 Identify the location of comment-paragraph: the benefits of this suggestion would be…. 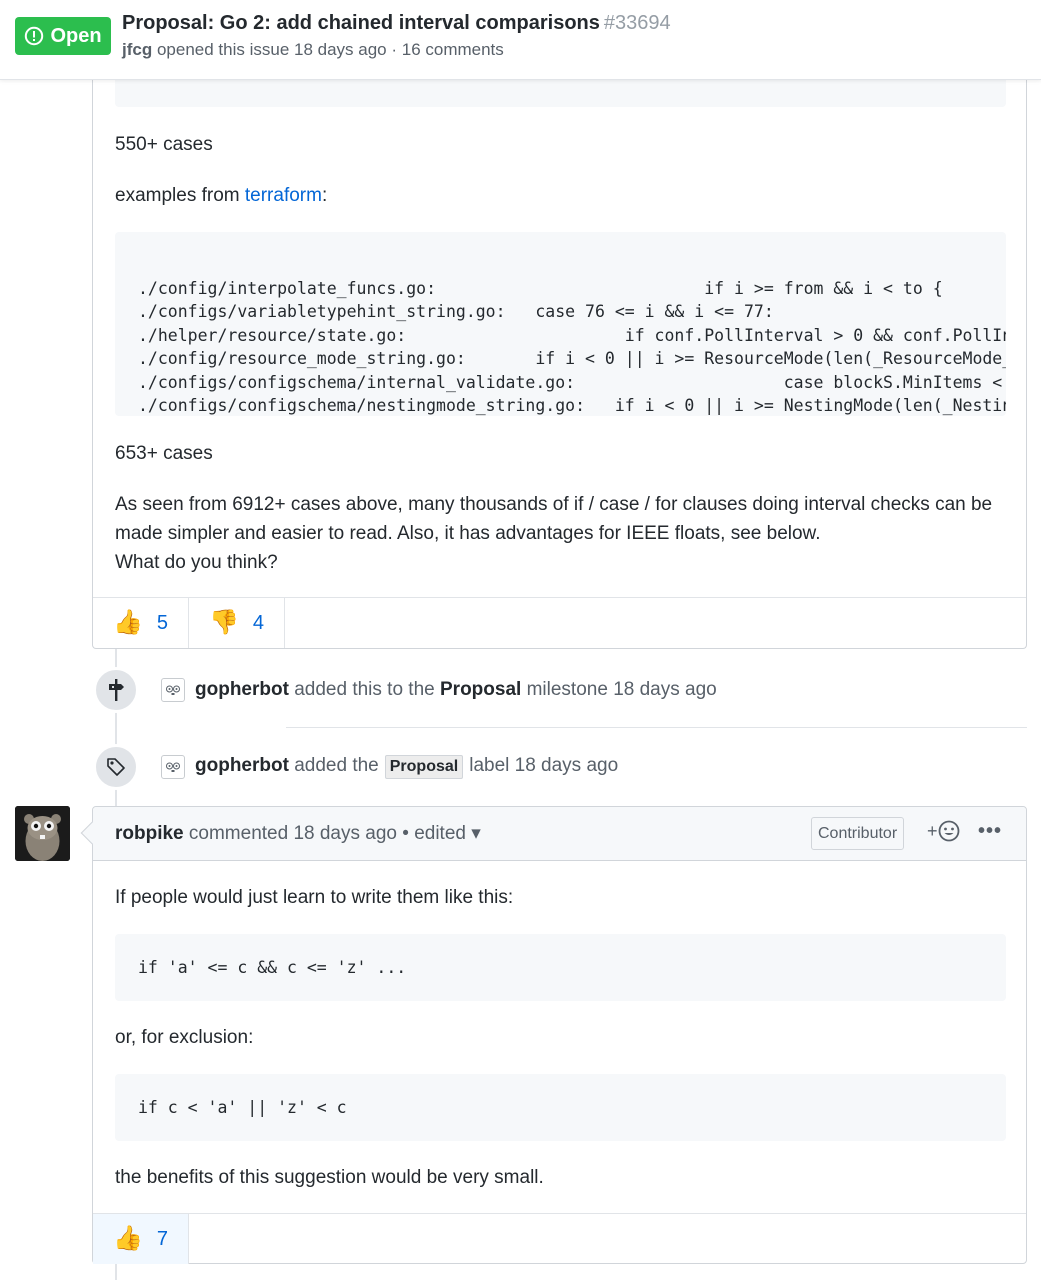
(329, 1177).